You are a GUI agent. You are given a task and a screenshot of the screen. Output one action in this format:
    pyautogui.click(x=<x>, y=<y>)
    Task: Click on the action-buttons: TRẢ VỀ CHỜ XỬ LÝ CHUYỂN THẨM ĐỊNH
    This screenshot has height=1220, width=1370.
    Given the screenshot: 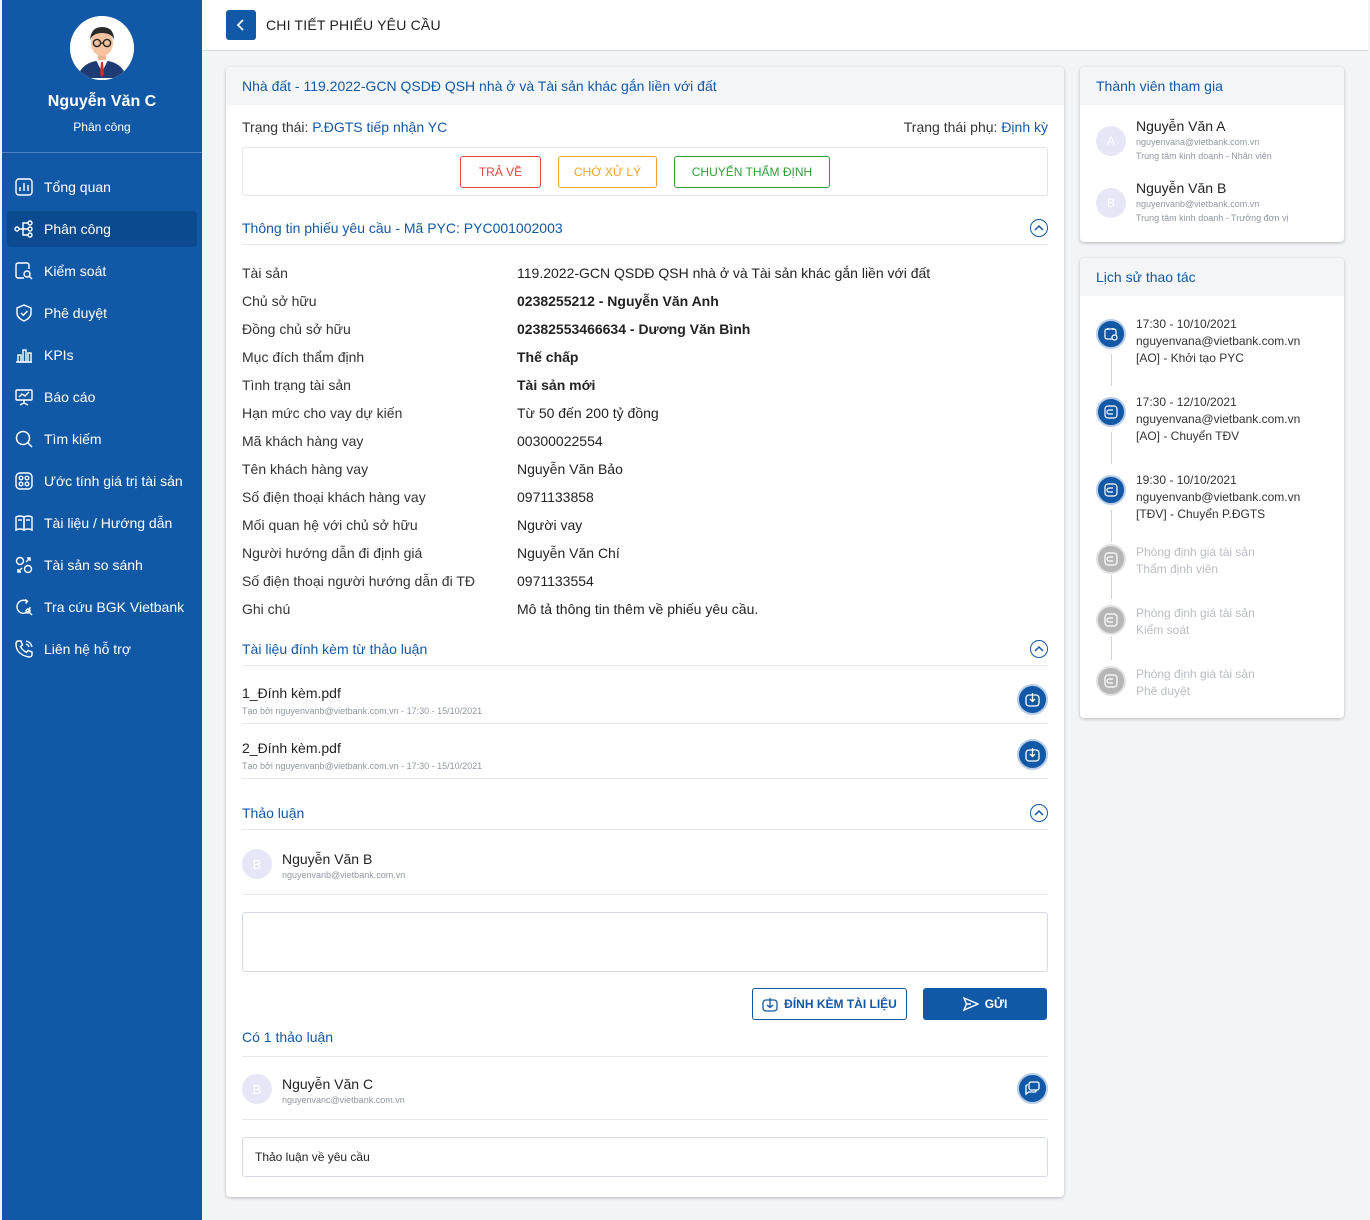 What is the action you would take?
    pyautogui.click(x=645, y=171)
    